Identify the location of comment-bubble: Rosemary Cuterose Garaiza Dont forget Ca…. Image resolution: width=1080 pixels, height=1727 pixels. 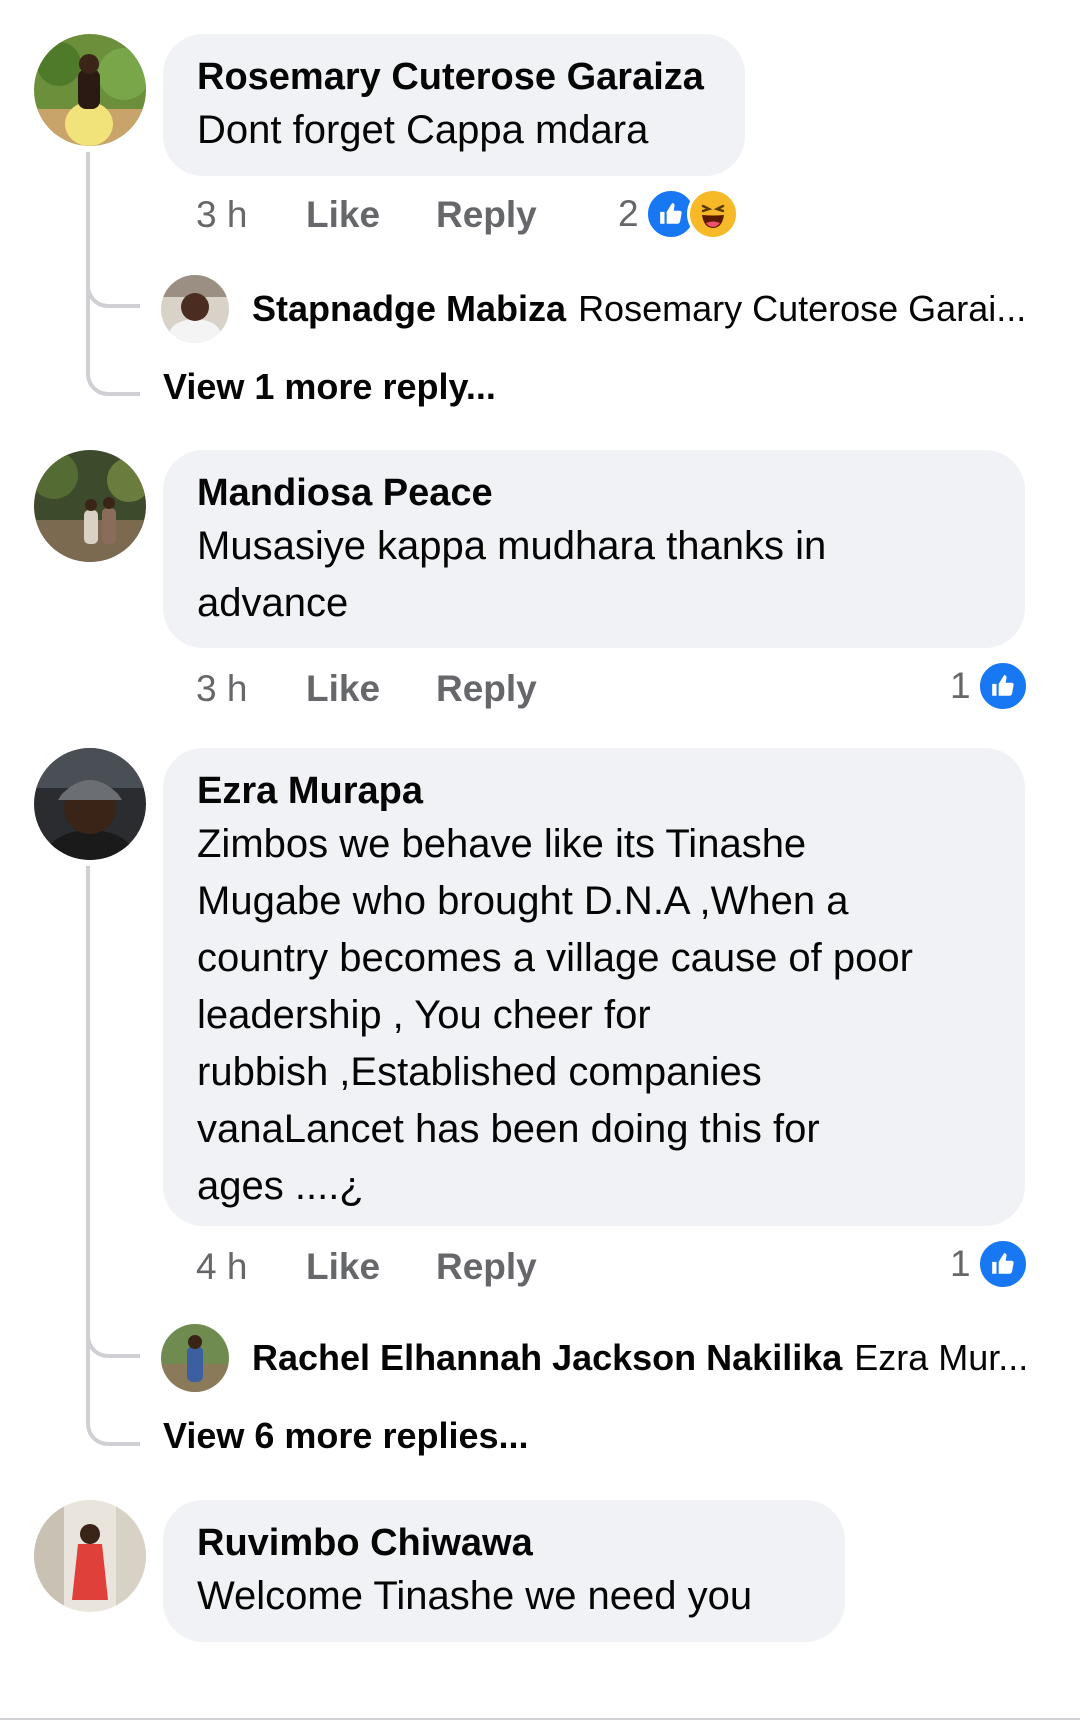
(454, 105).